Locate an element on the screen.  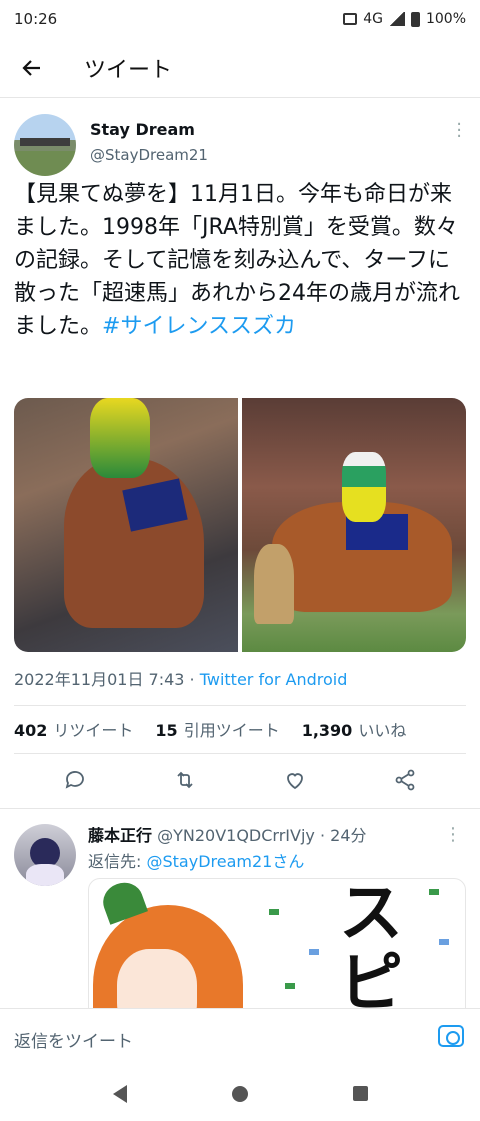
reply-to: 返信先: @StayDream21さん is located at coordinates (196, 860).